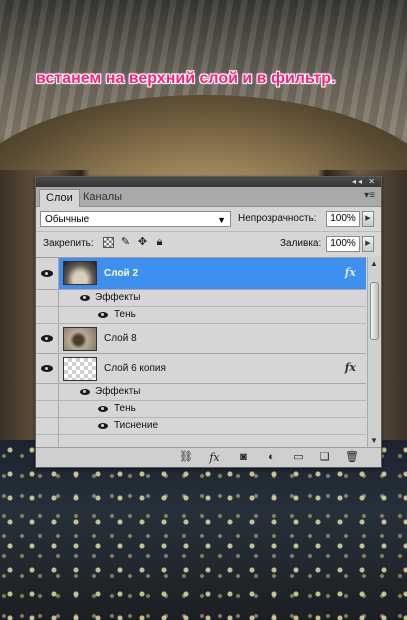 This screenshot has height=620, width=407. What do you see at coordinates (134, 242) in the screenshot?
I see `lock-icons: ✎ ✥ 🔒︎` at bounding box center [134, 242].